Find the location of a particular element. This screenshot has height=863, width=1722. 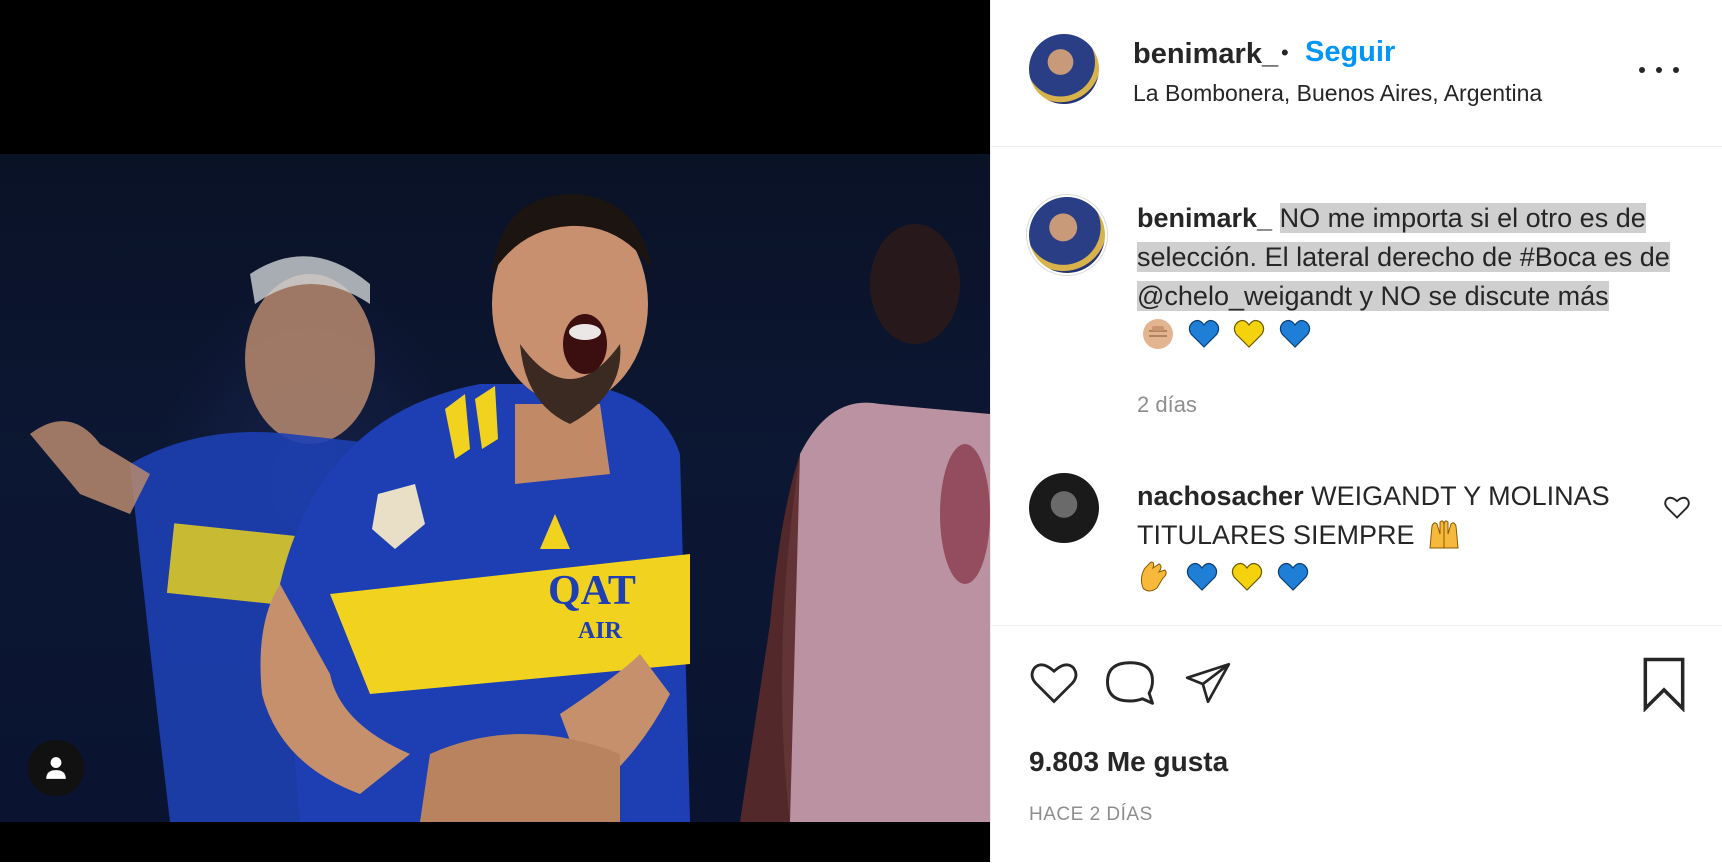

caption-timestamp: 2 días is located at coordinates (1167, 405).